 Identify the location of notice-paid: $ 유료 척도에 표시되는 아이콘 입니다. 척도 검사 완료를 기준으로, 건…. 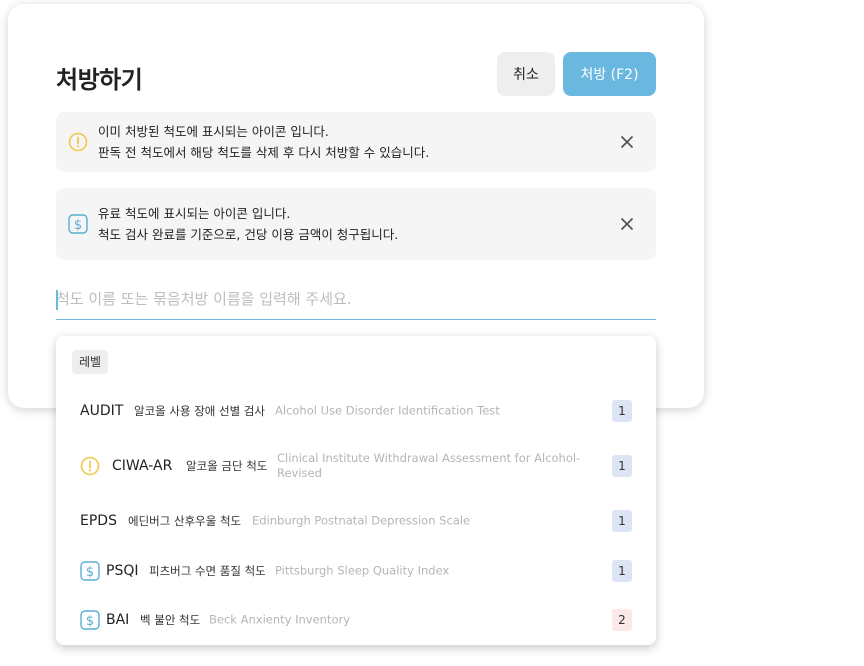
(356, 224).